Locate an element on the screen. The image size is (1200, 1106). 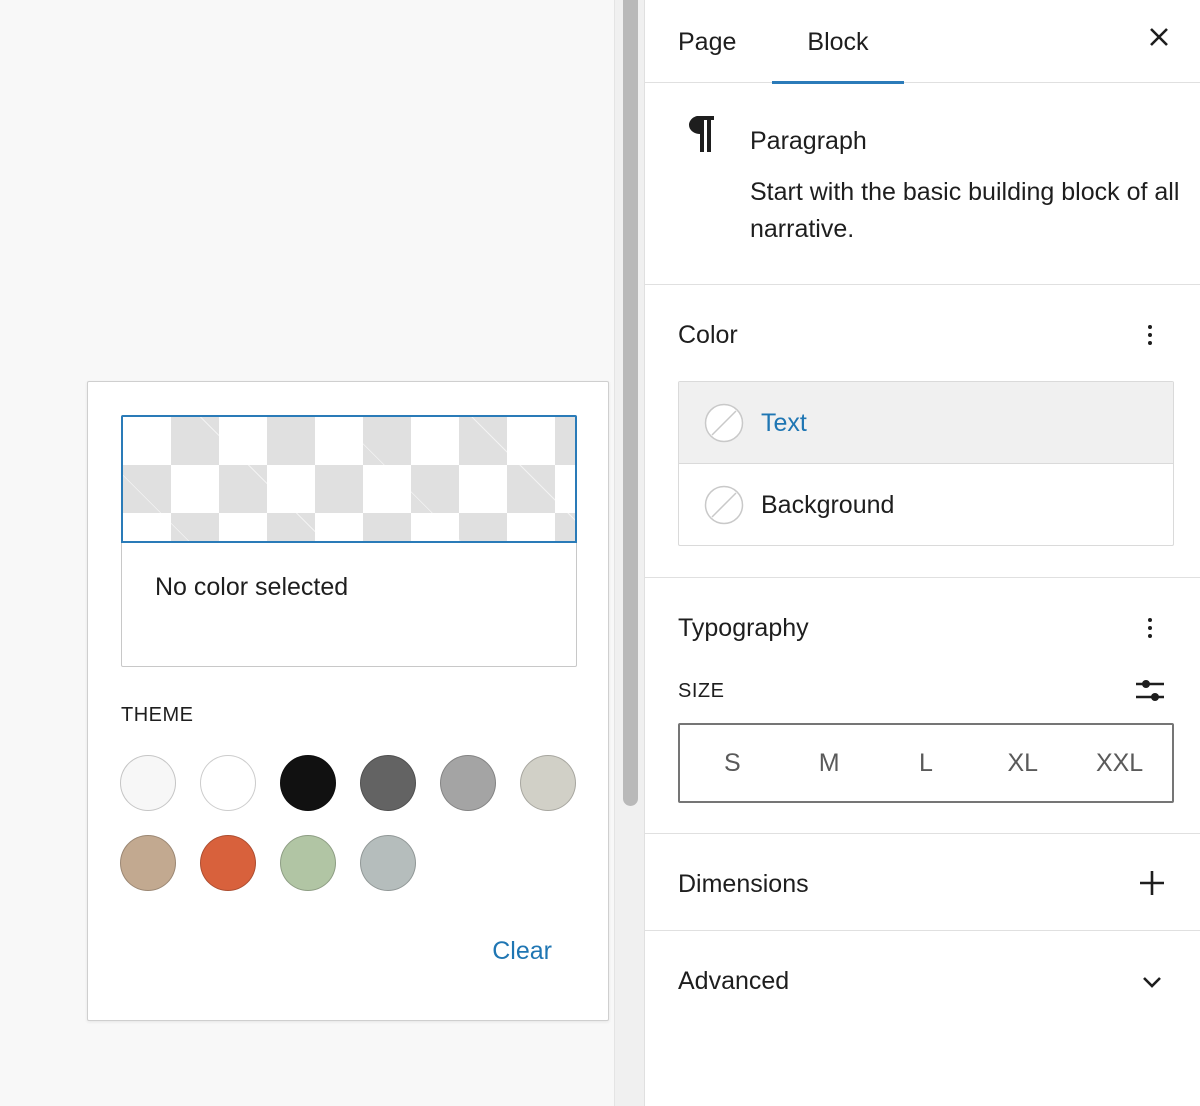
font-size-option-s: S is located at coordinates (732, 763).